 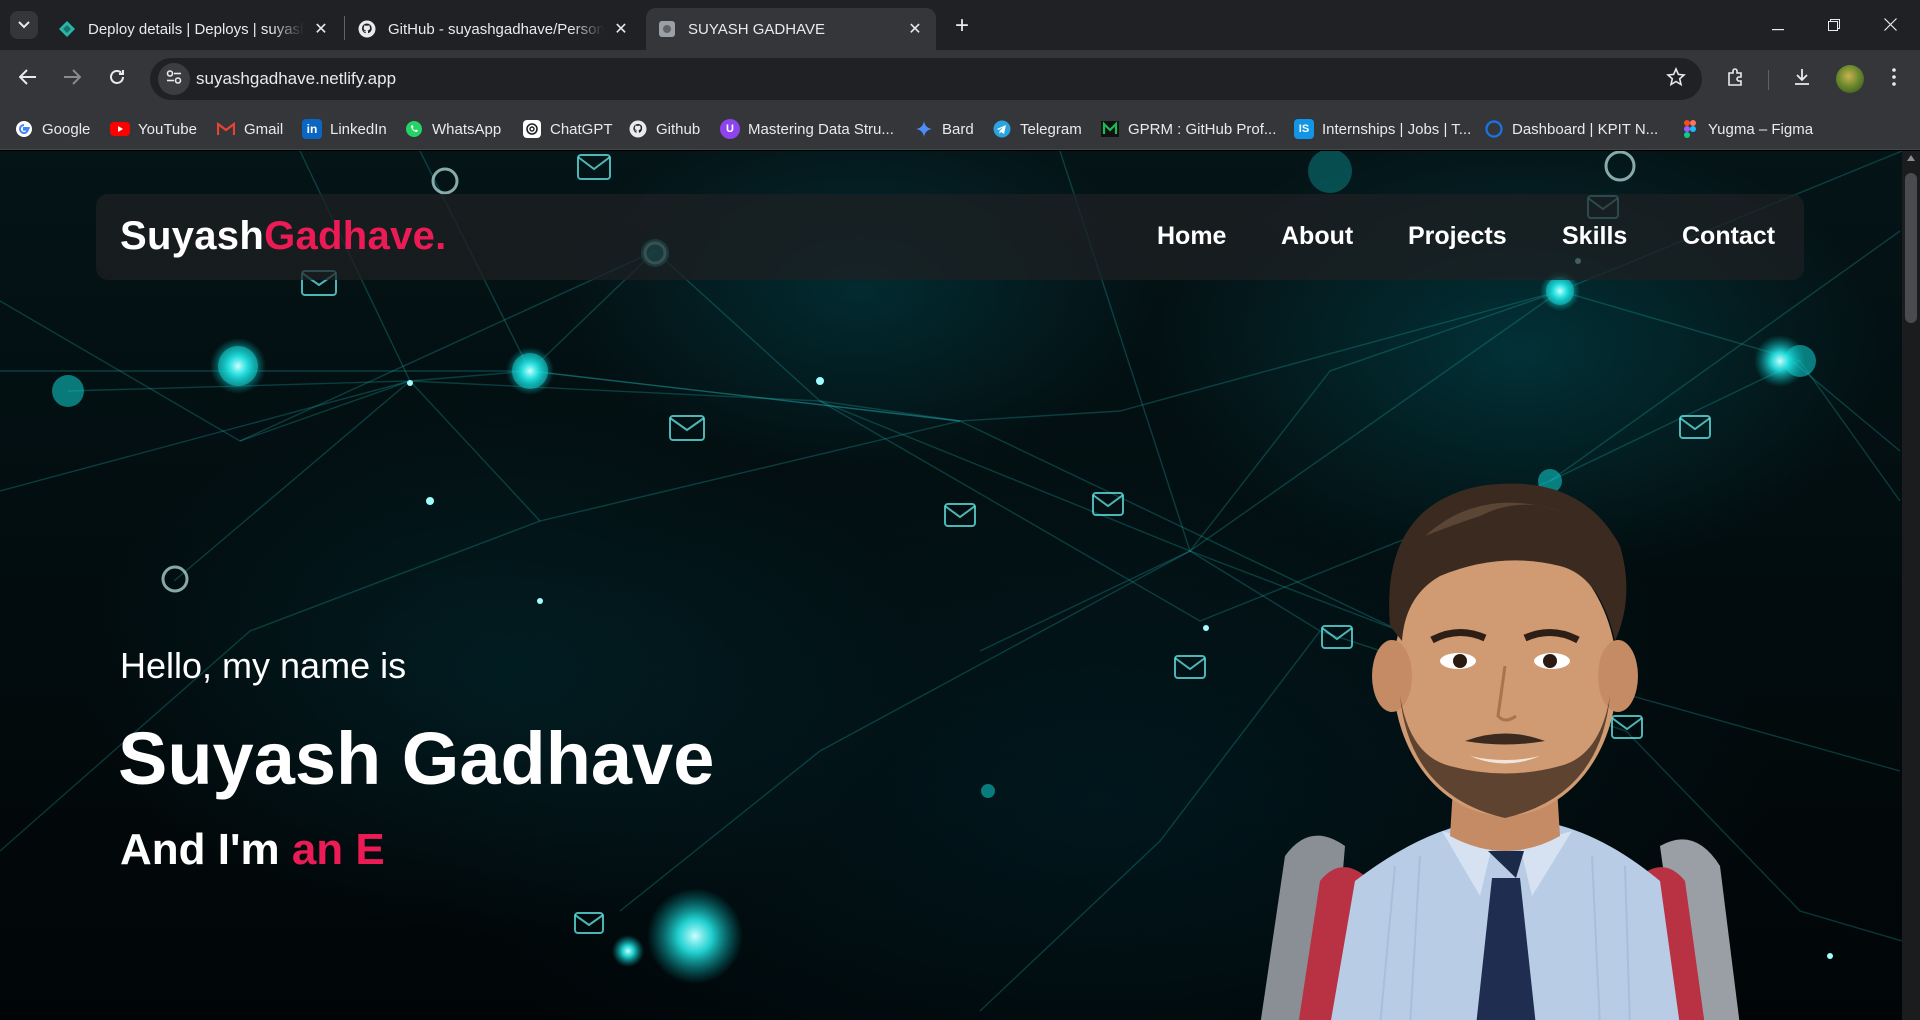 What do you see at coordinates (1911, 248) in the screenshot?
I see `scroll-thumb` at bounding box center [1911, 248].